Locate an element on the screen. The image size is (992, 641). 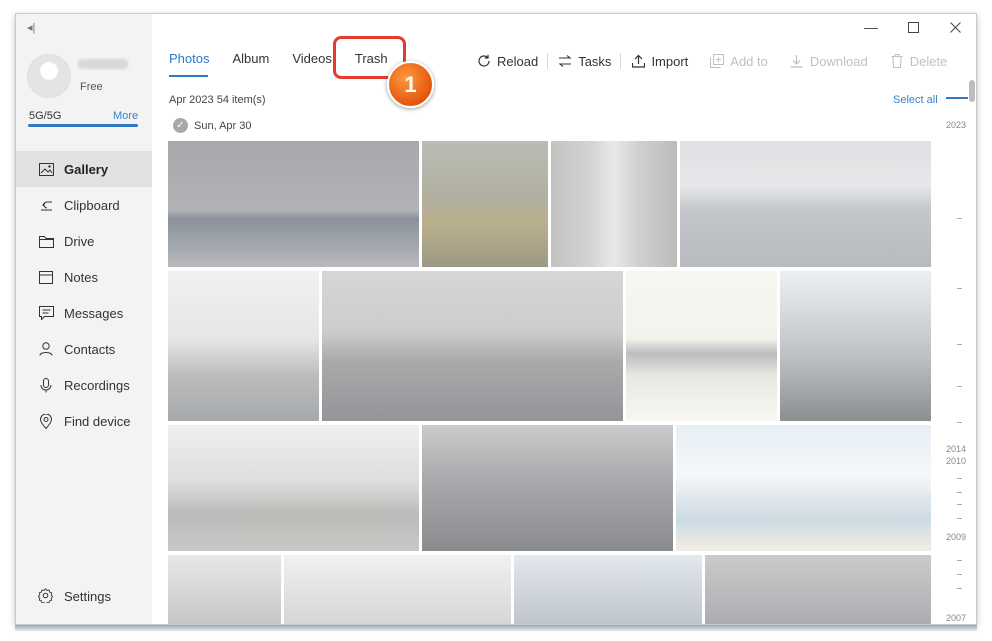
tasks-button: Tasks is located at coordinates (584, 61).